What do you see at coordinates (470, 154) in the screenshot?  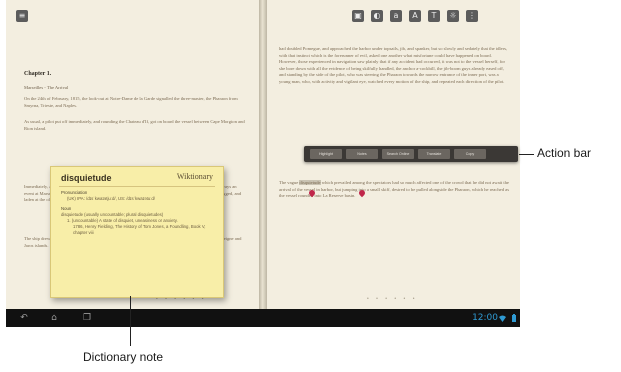 I see `copy-button: Copy` at bounding box center [470, 154].